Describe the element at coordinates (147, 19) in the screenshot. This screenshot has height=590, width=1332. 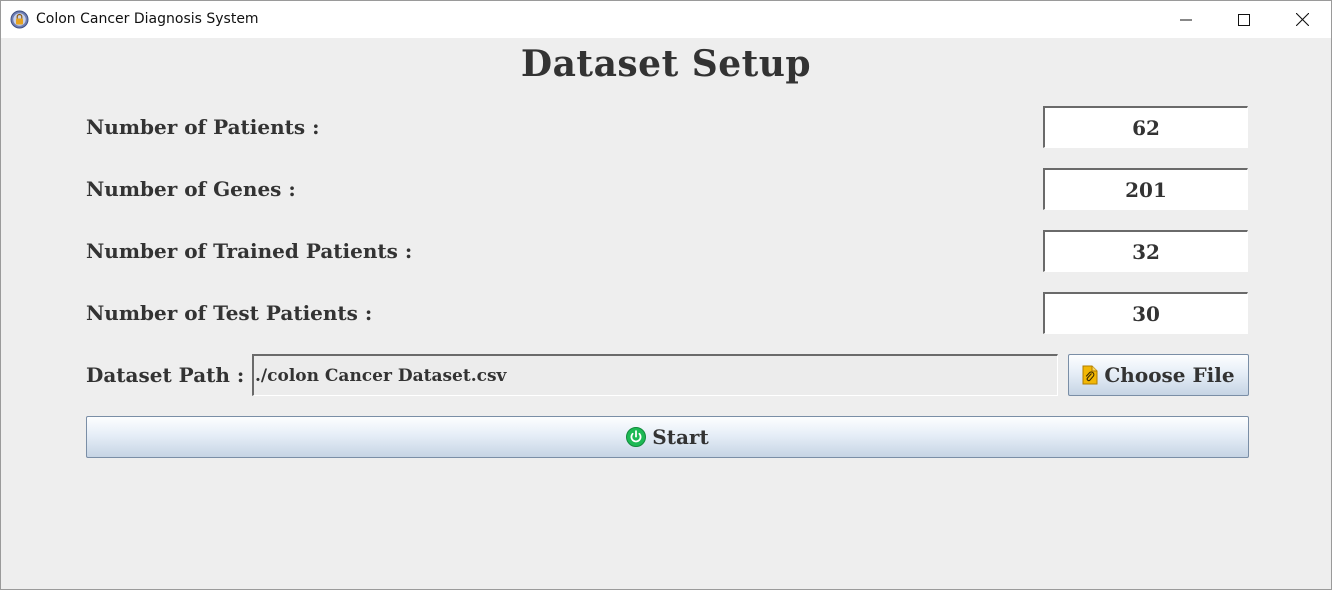
I see `window-title: Colon Cancer Diagnosis System` at that location.